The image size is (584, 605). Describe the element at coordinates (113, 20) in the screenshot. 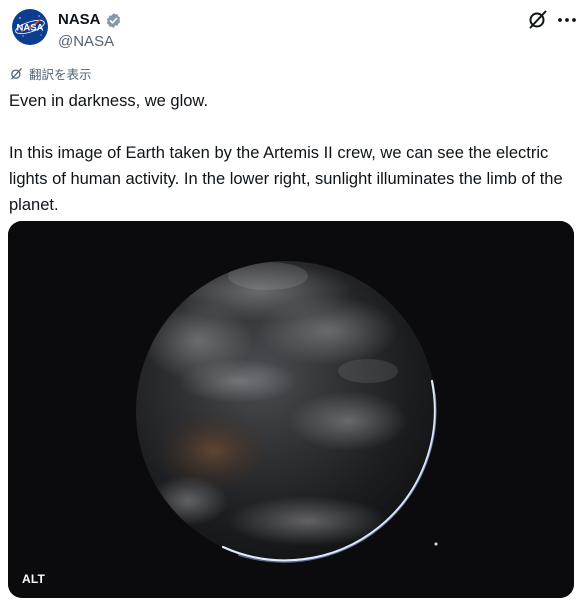

I see `verified-badge-icon` at that location.